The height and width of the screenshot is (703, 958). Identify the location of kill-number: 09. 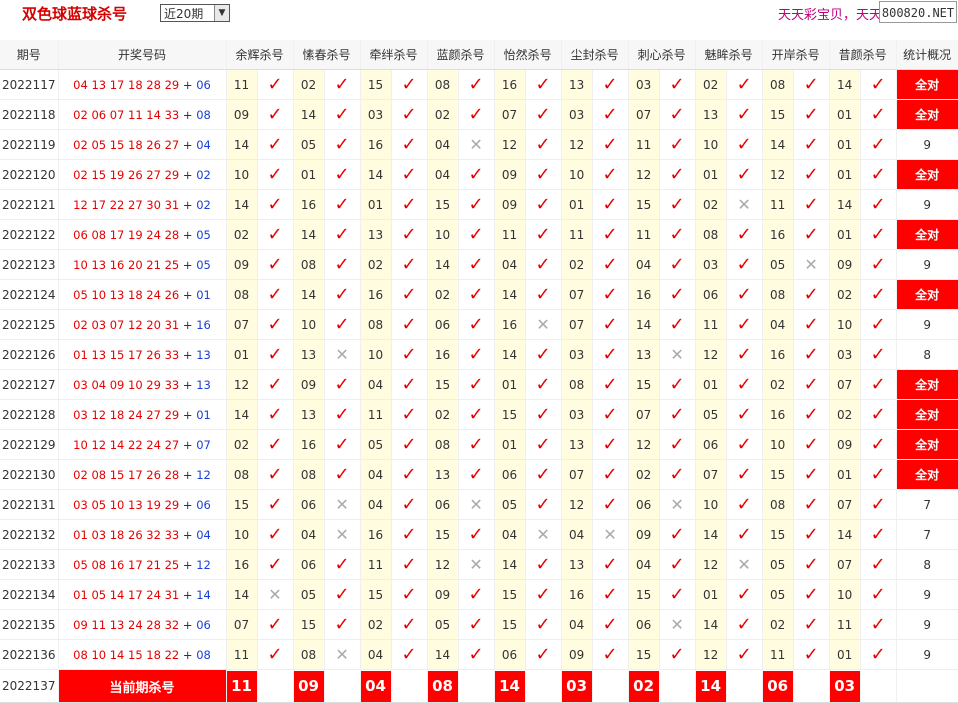
(242, 114).